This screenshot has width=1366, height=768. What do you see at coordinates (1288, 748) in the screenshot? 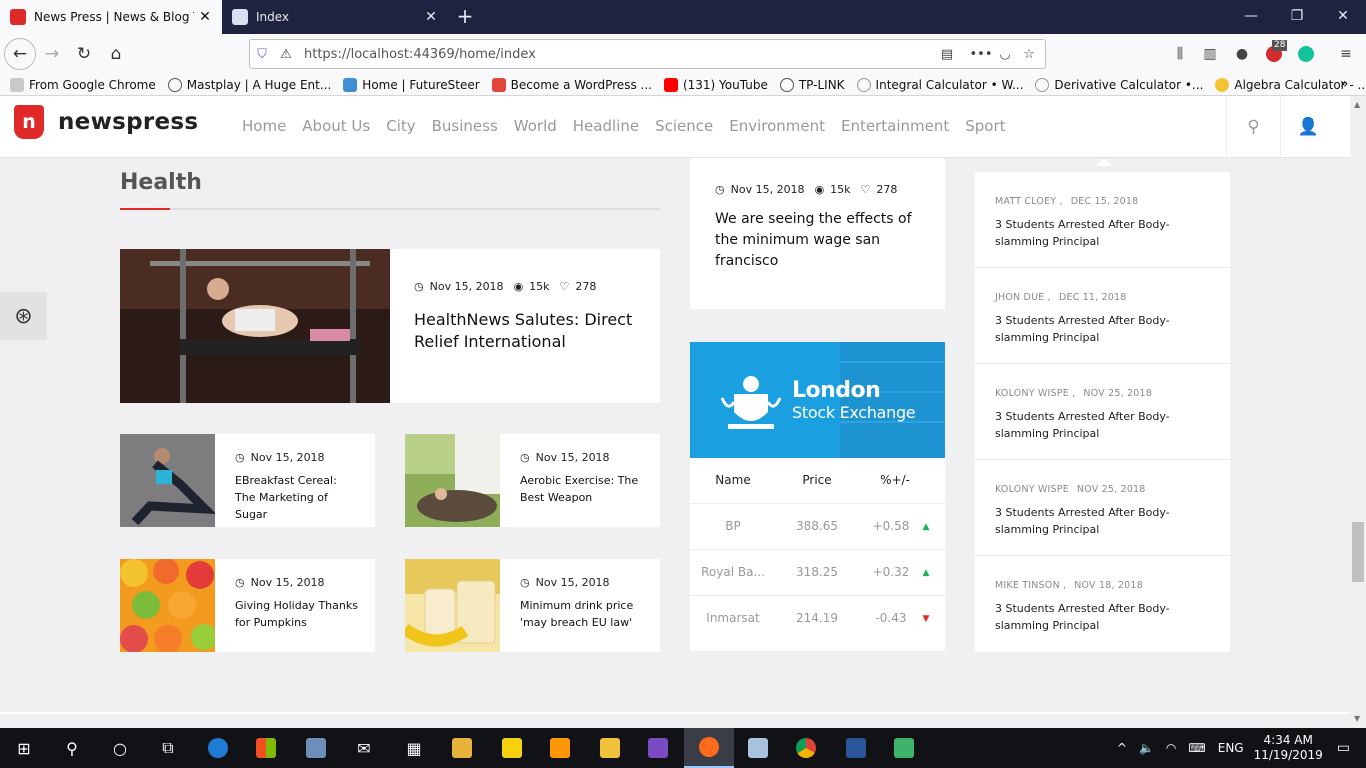
I see `clock: 4:34 AM 11/19/2019` at bounding box center [1288, 748].